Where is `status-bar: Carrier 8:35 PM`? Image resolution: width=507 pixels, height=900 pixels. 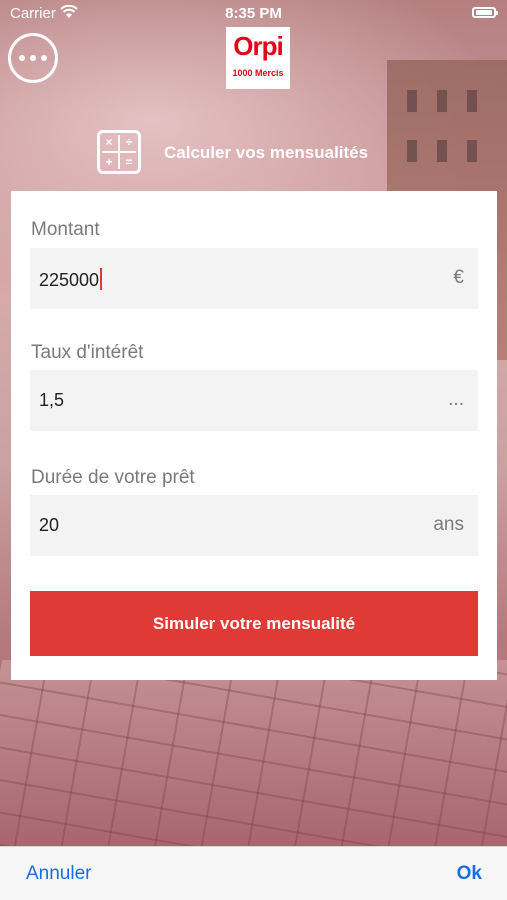 status-bar: Carrier 8:35 PM is located at coordinates (253, 14).